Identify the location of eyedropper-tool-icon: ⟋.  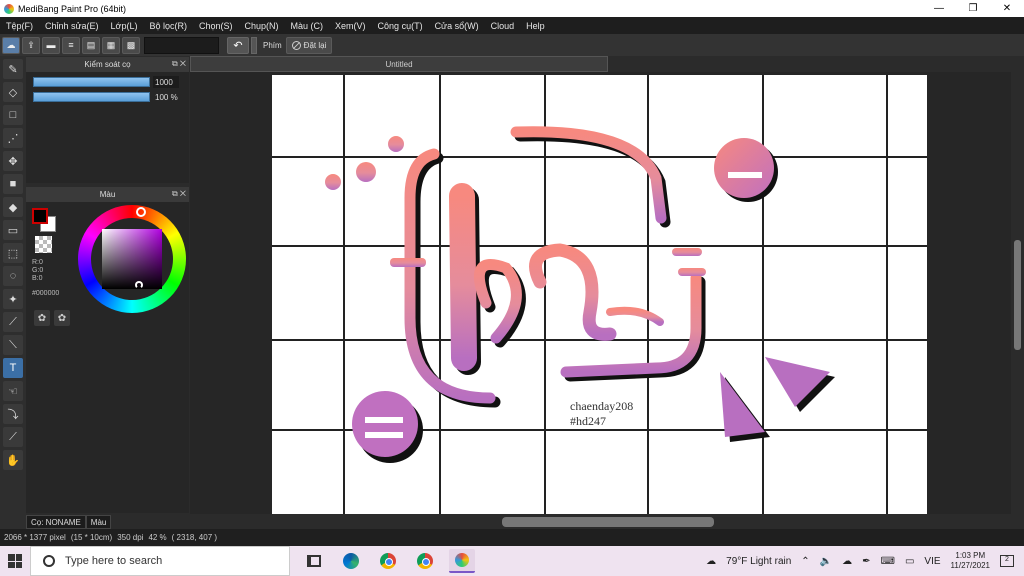
(13, 437).